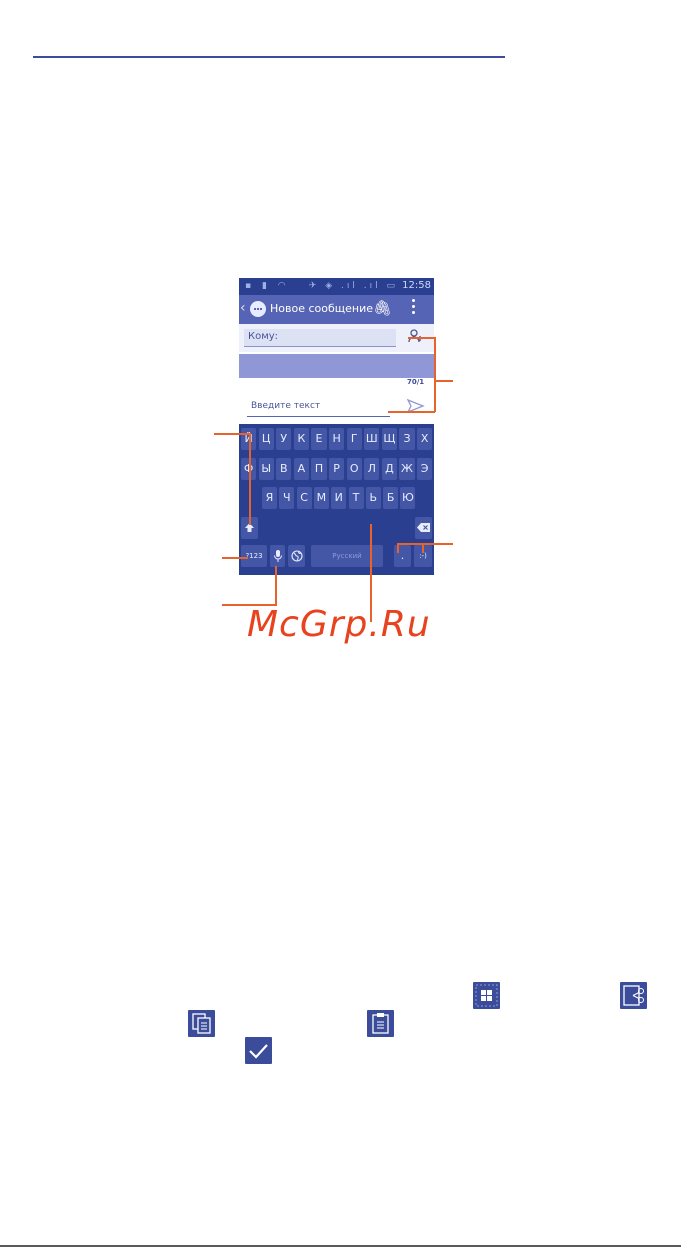 The height and width of the screenshot is (1248, 681). I want to click on signal-icons: ✈ ◈ .ıl .ıl ▭, so click(353, 286).